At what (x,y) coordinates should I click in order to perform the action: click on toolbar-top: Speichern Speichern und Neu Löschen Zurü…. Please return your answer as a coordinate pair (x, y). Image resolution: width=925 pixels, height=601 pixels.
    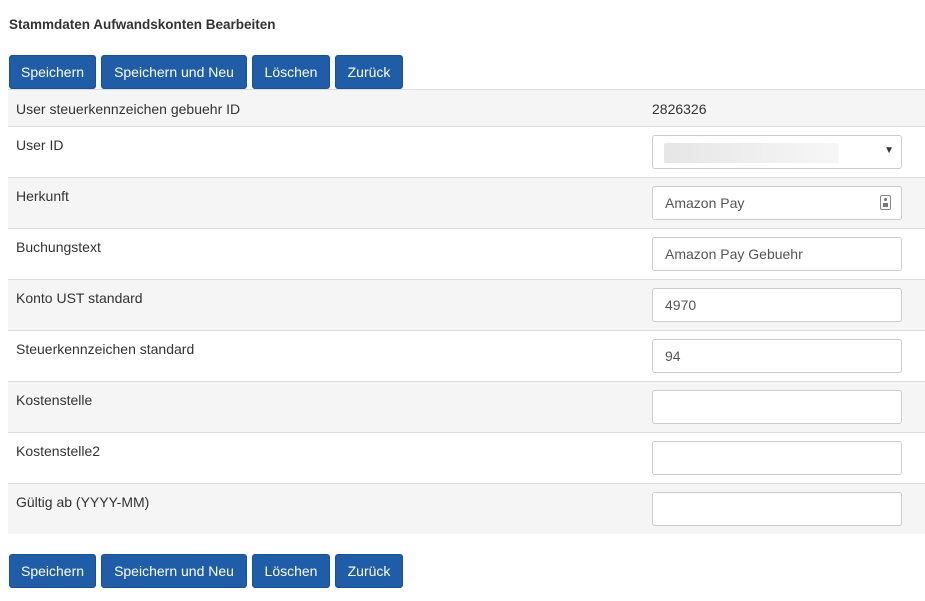
    Looking at the image, I should click on (206, 72).